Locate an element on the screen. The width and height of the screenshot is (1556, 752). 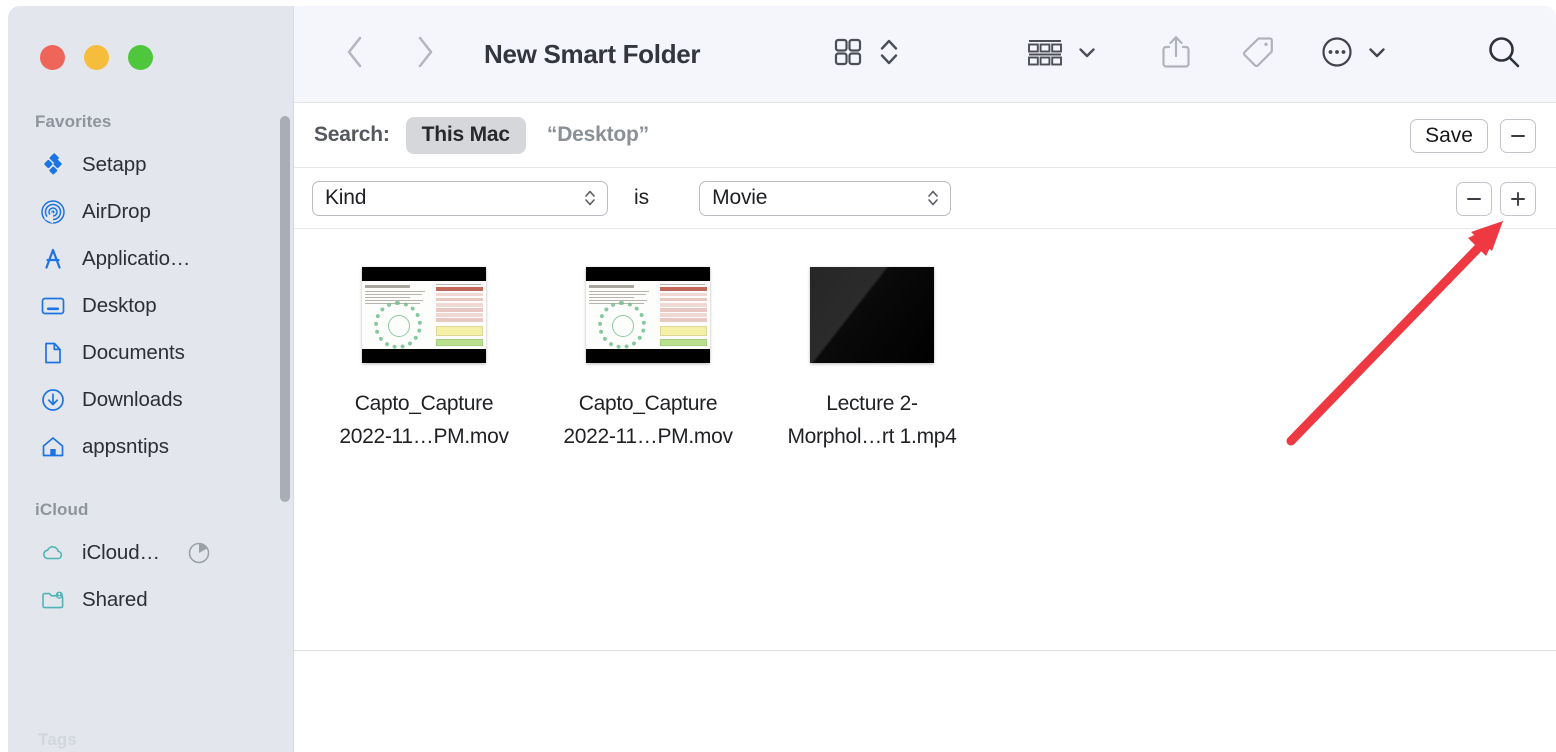
sidebar-section-tags-title: Tags is located at coordinates (57, 739).